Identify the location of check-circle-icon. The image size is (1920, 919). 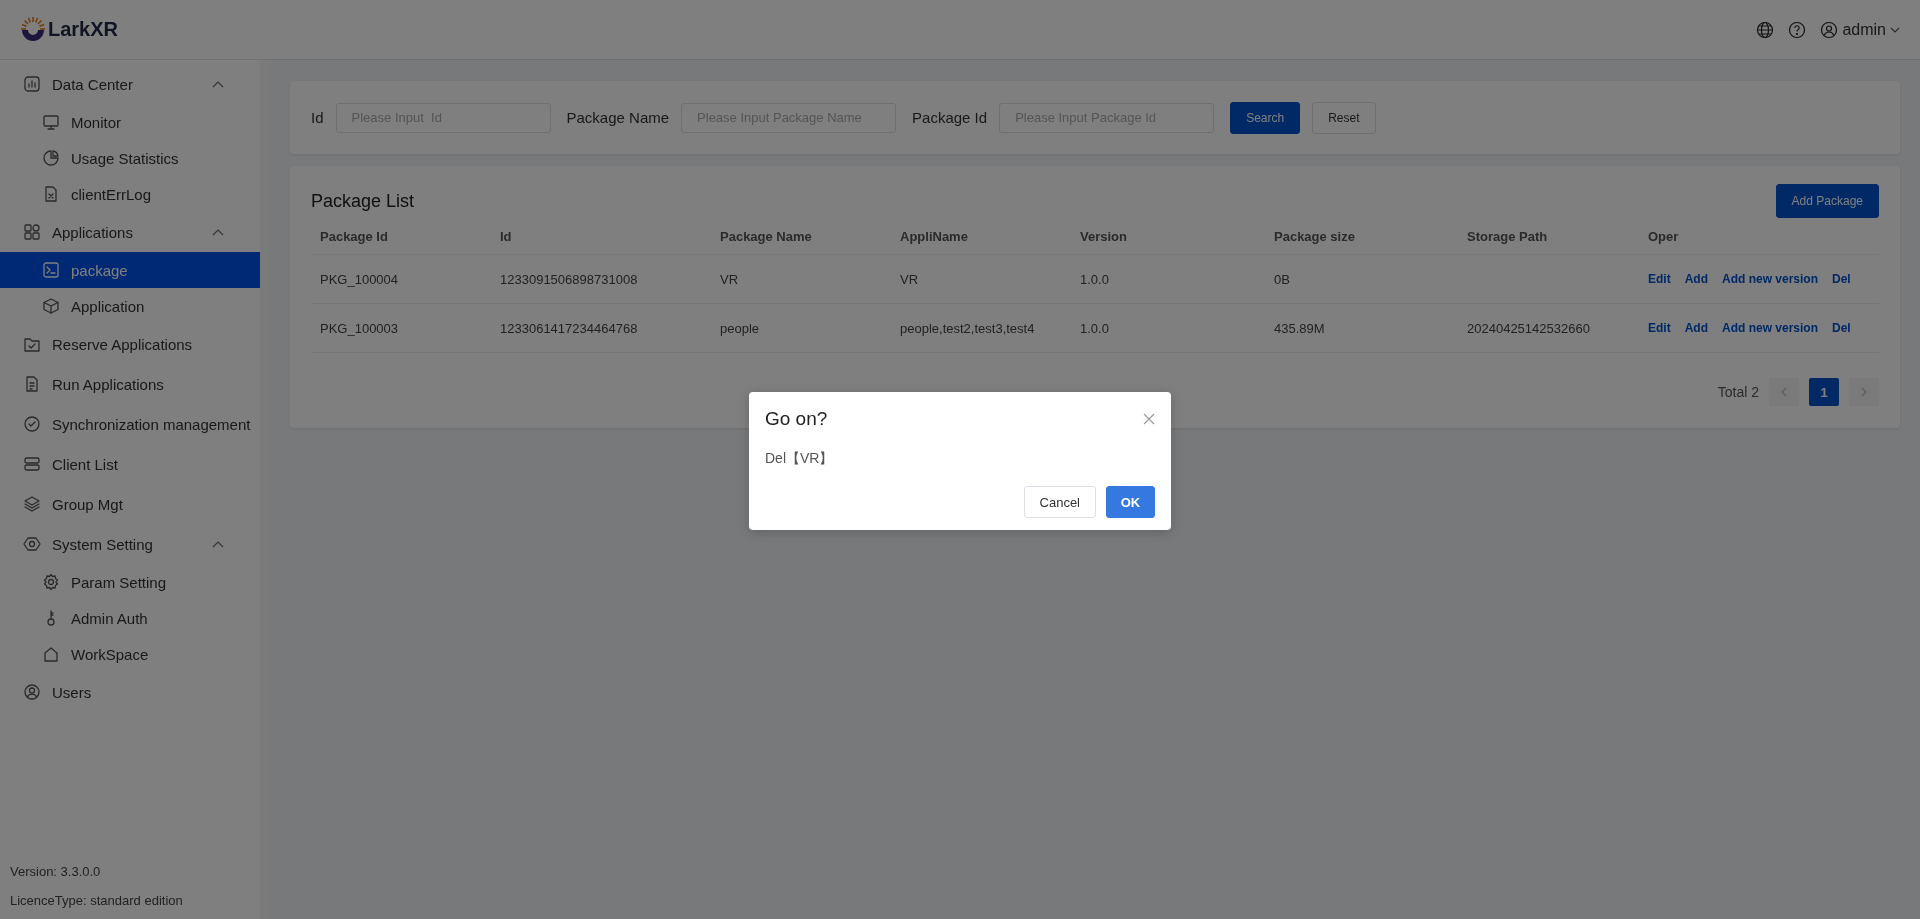
(32, 424).